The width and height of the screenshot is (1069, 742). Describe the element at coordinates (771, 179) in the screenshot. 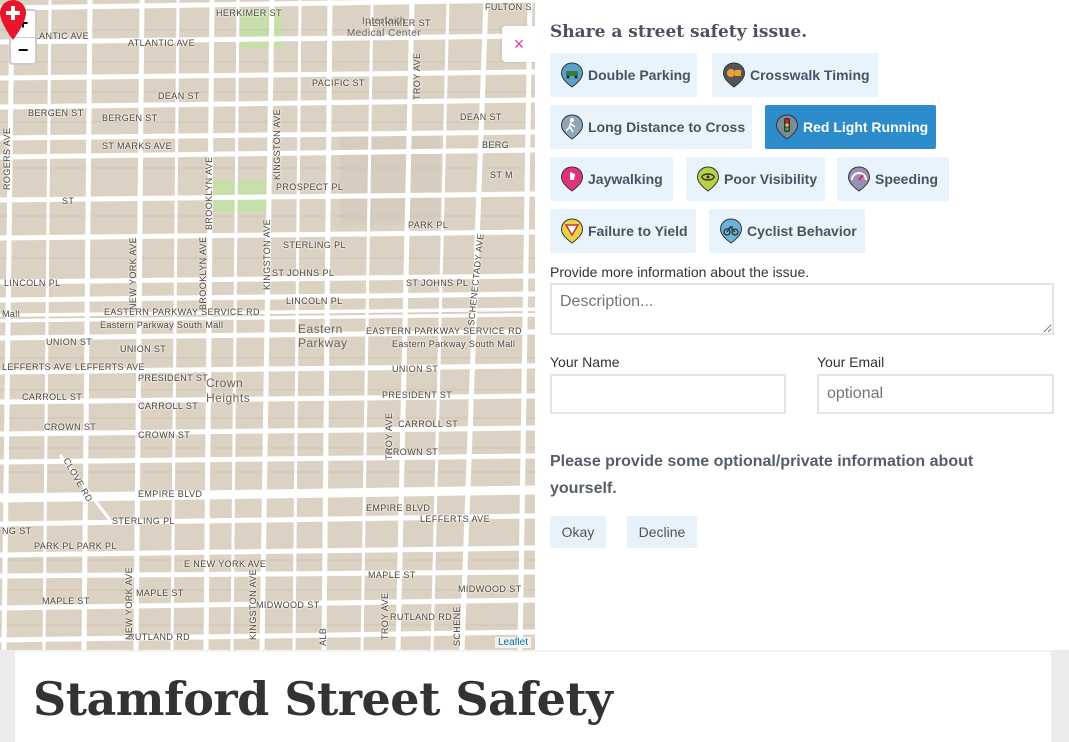

I see `issue-label: Poor Visibility` at that location.